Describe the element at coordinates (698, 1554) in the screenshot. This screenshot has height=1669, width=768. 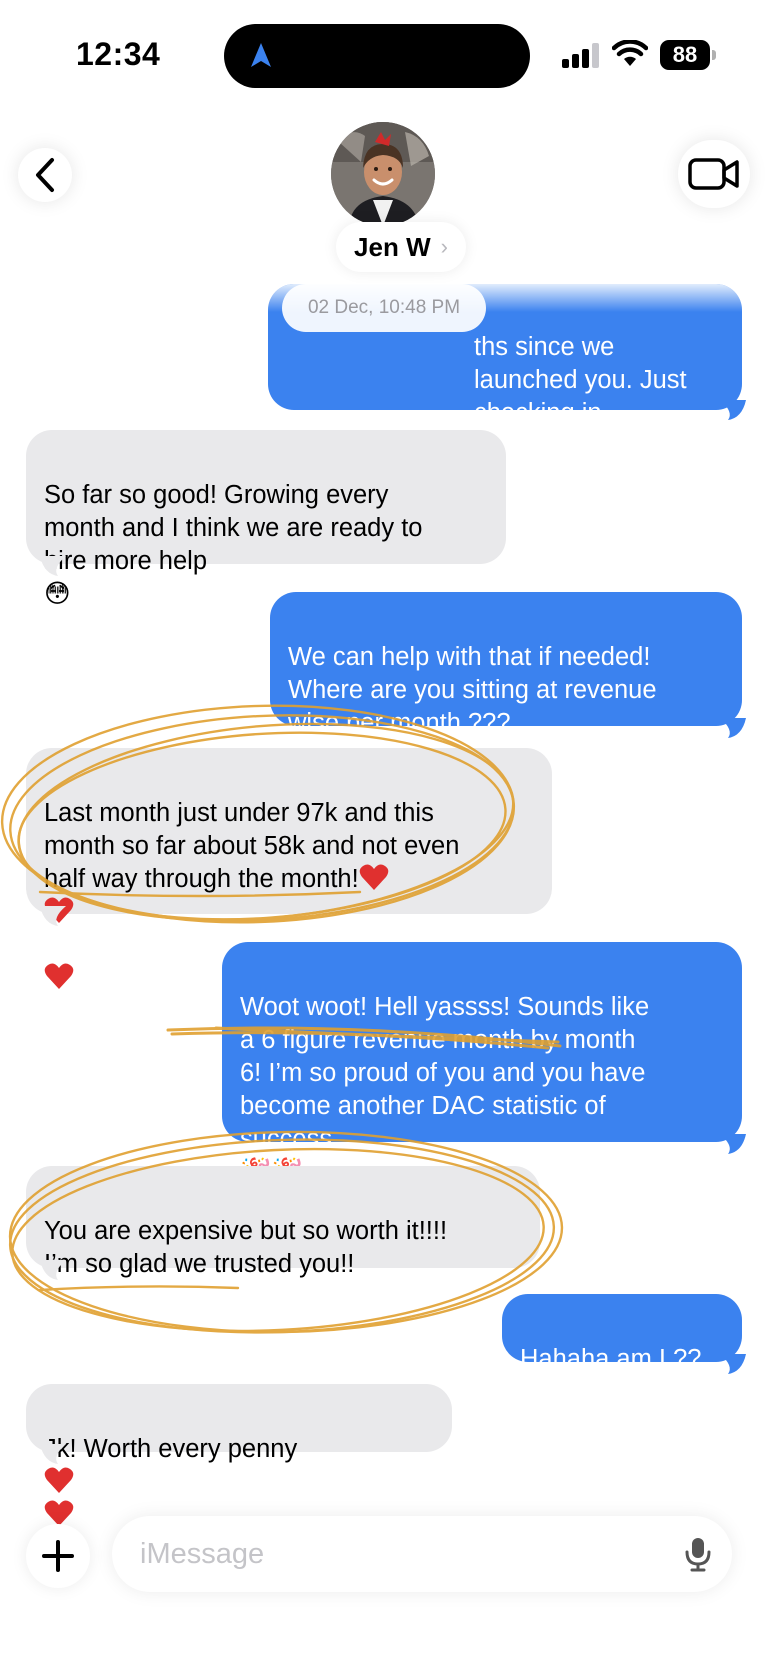
I see `microphone-icon` at that location.